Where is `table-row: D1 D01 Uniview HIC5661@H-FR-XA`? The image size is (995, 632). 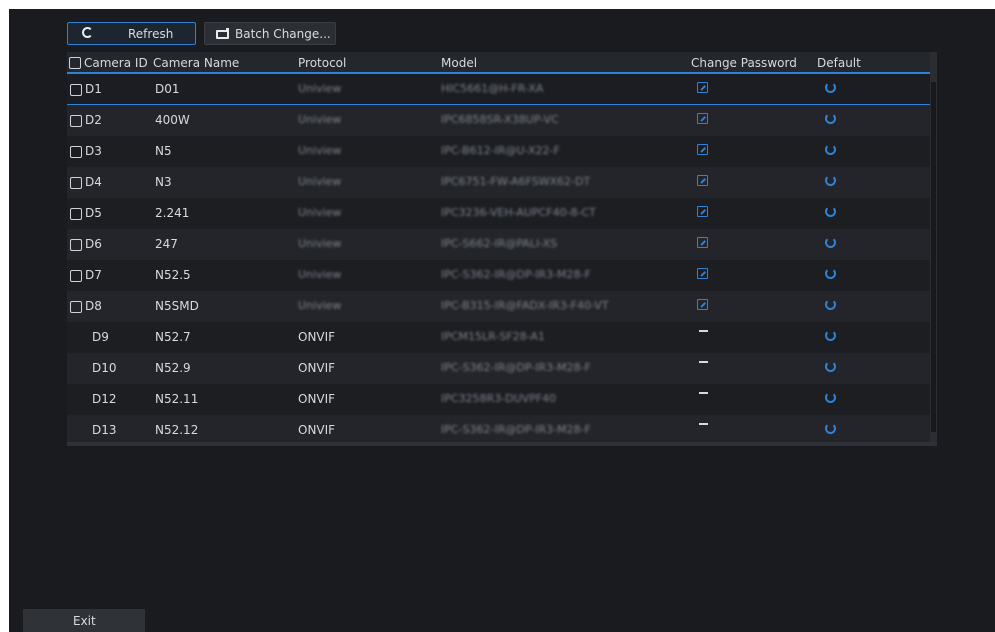
table-row: D1 D01 Uniview HIC5661@H-FR-XA is located at coordinates (498, 89).